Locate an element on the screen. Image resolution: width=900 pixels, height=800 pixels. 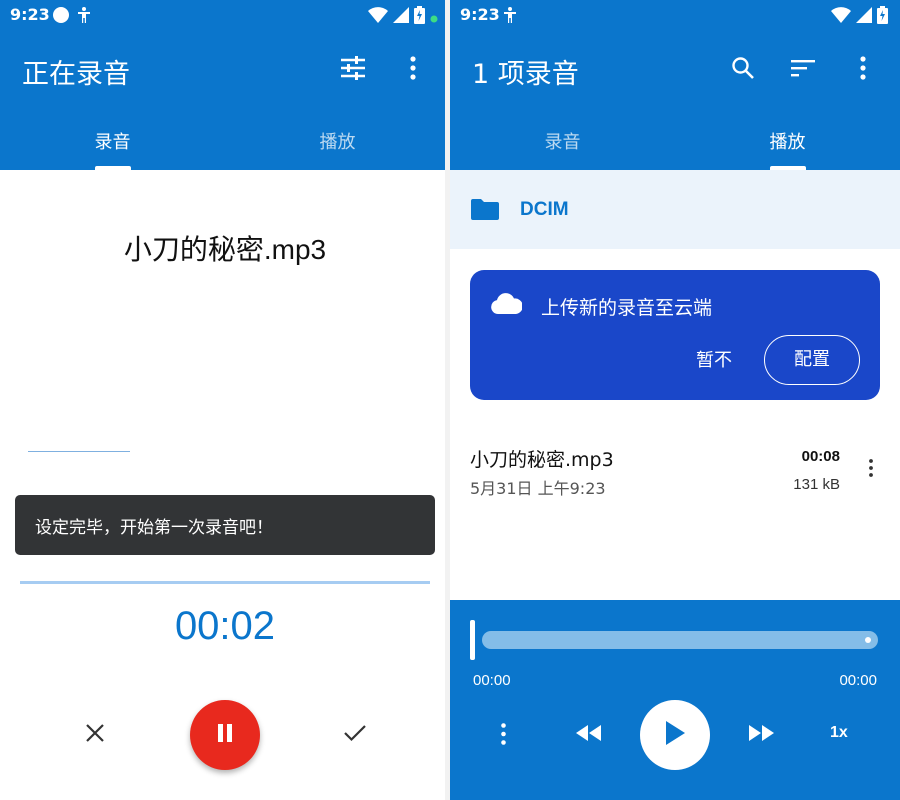
recording-name: 小刀的秘密.mp3 is located at coordinates (542, 460).